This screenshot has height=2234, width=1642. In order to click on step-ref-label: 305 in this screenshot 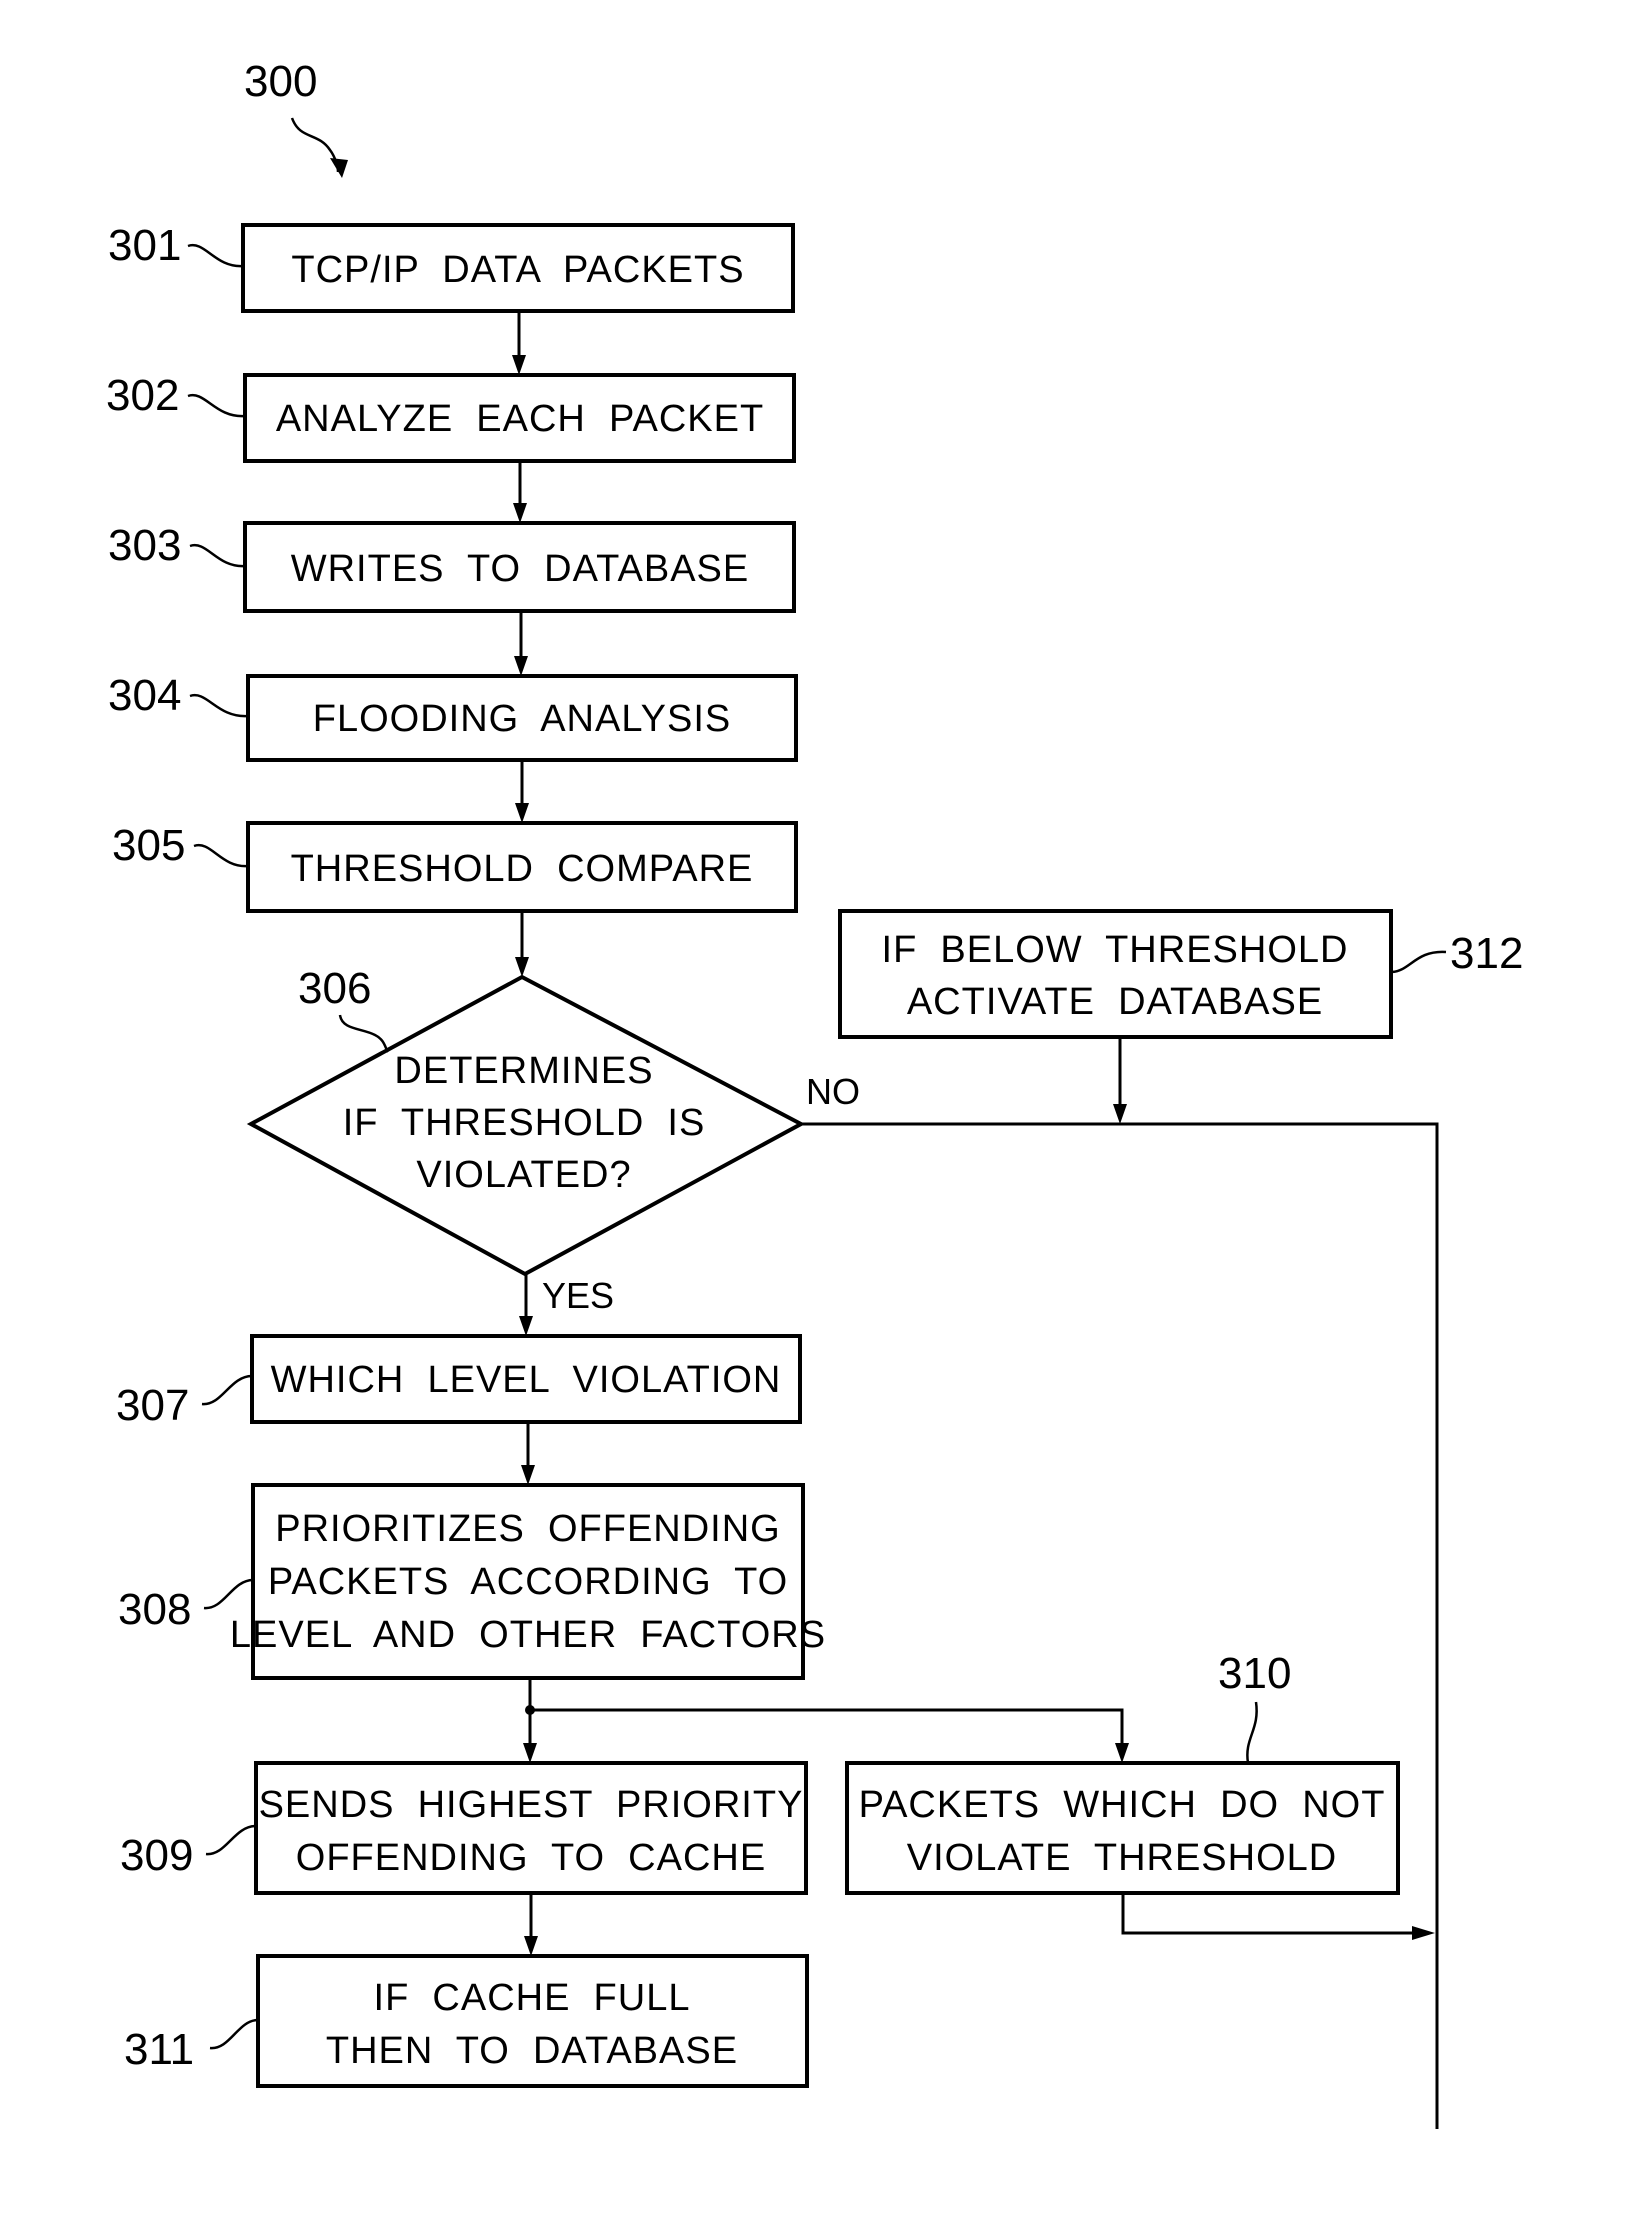, I will do `click(148, 845)`.